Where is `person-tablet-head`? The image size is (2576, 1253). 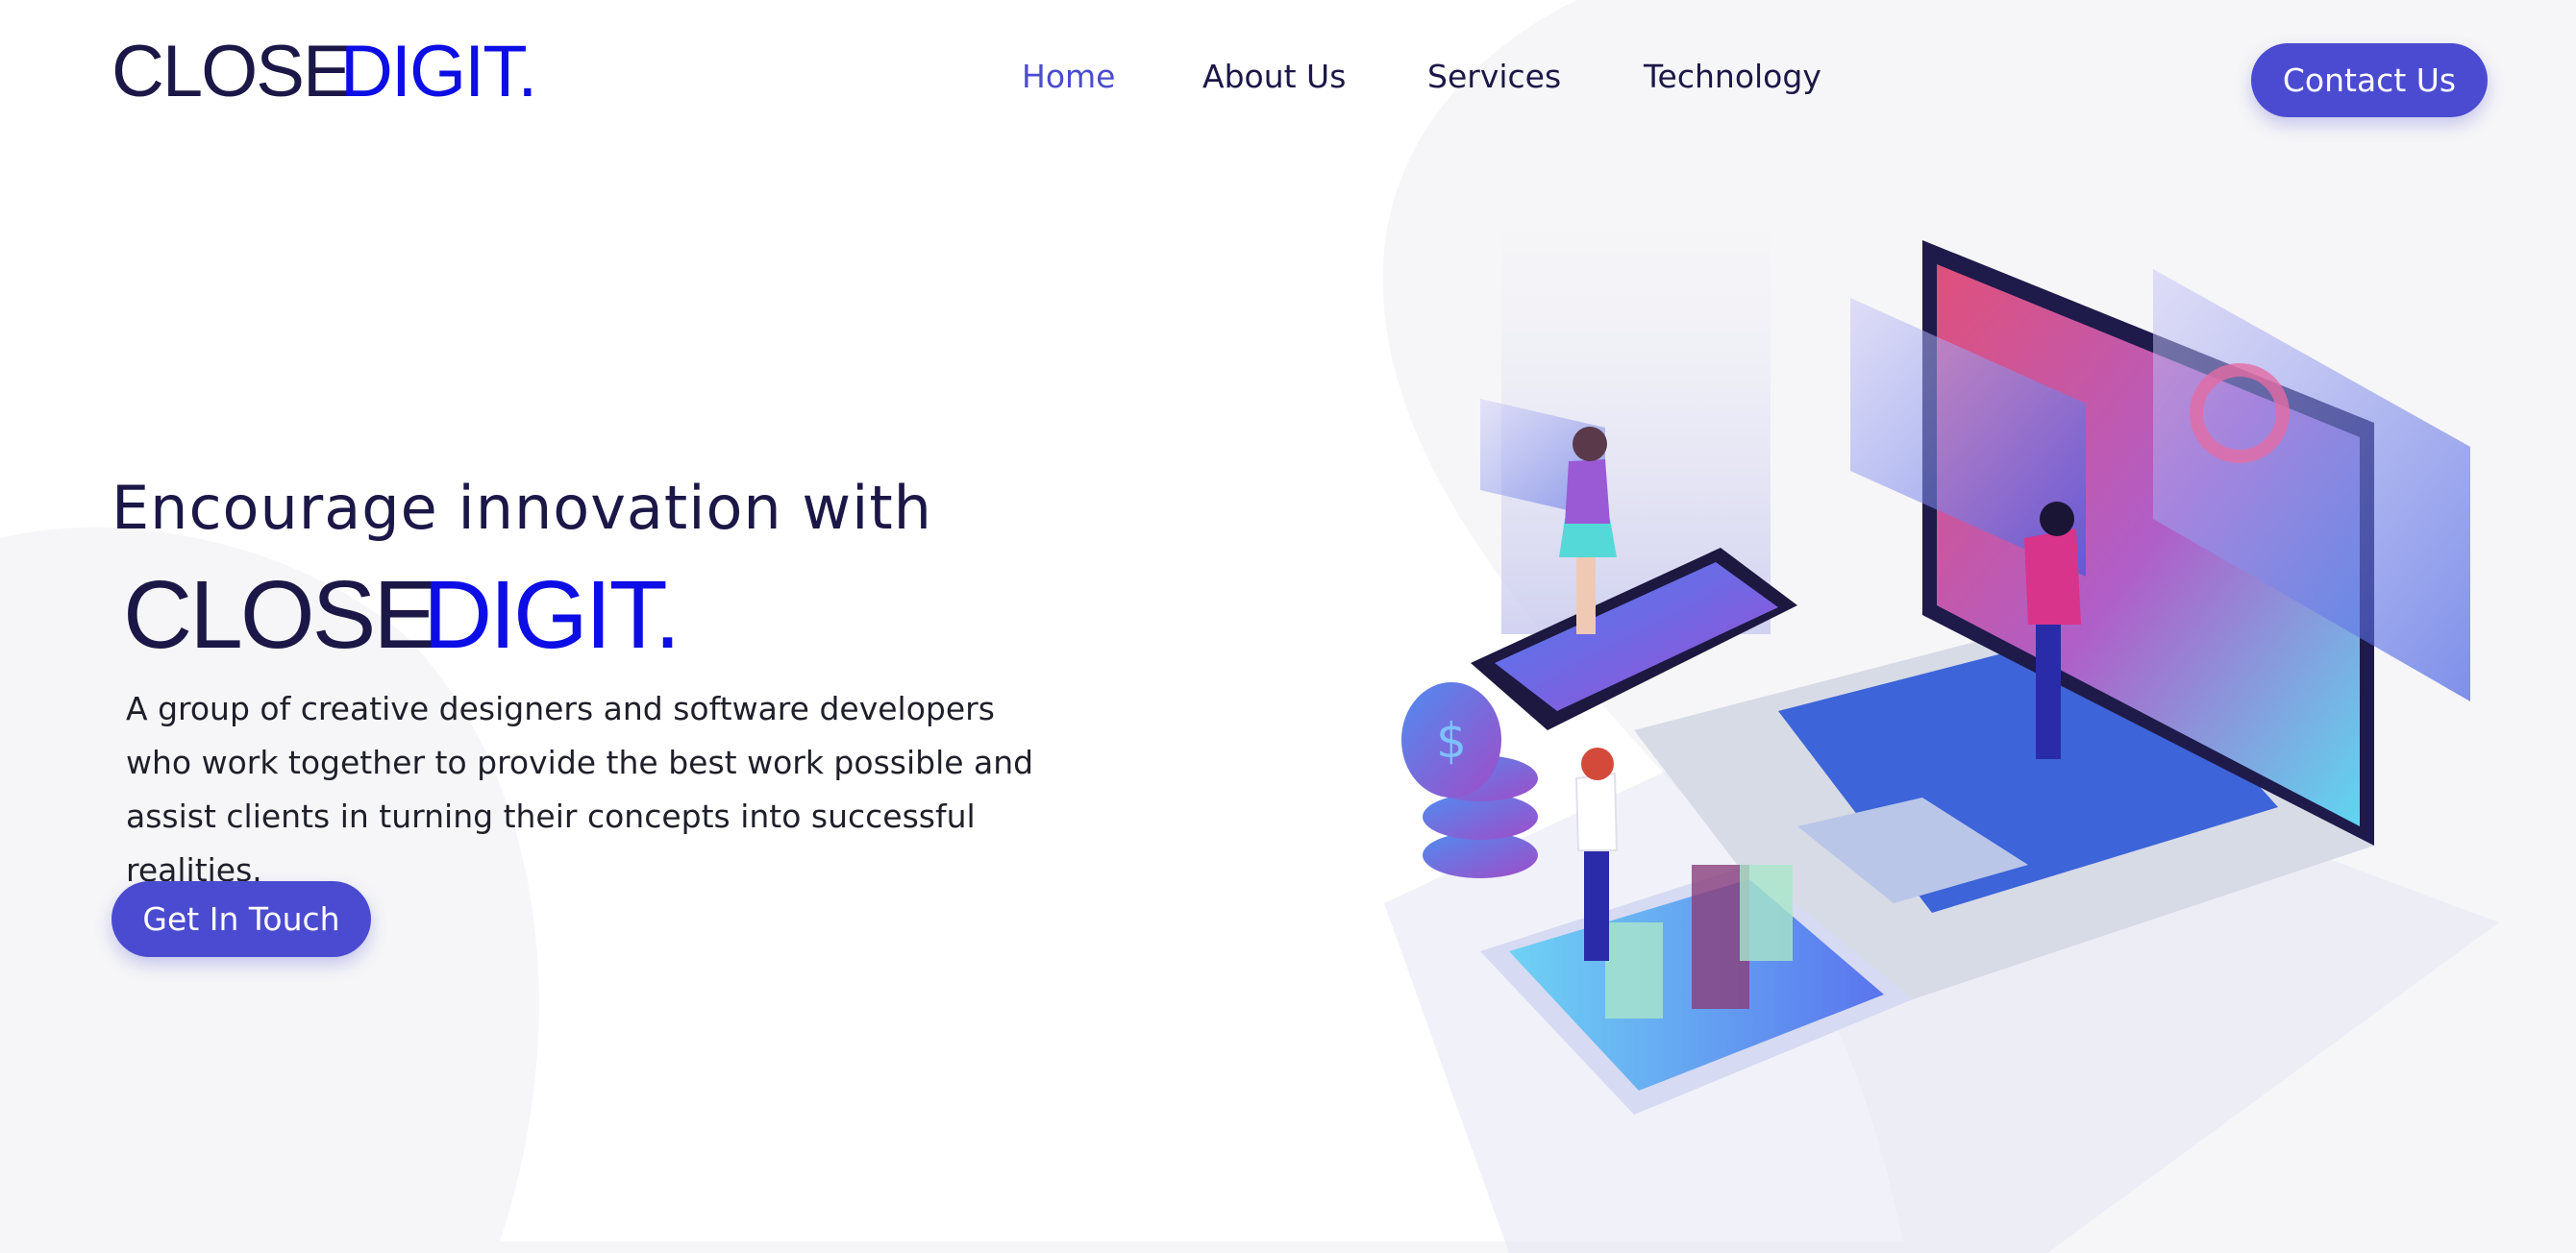 person-tablet-head is located at coordinates (1598, 764).